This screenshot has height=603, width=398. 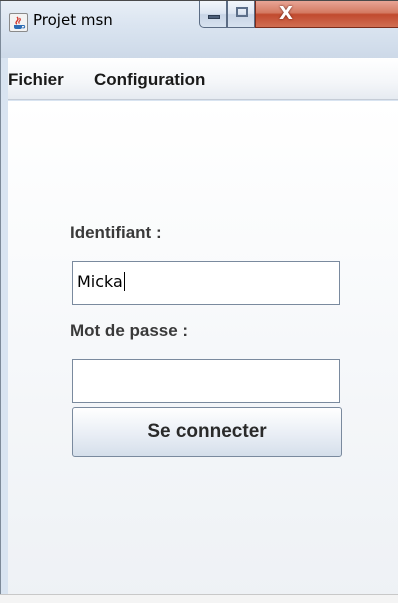 I want to click on minimize-icon, so click(x=214, y=17).